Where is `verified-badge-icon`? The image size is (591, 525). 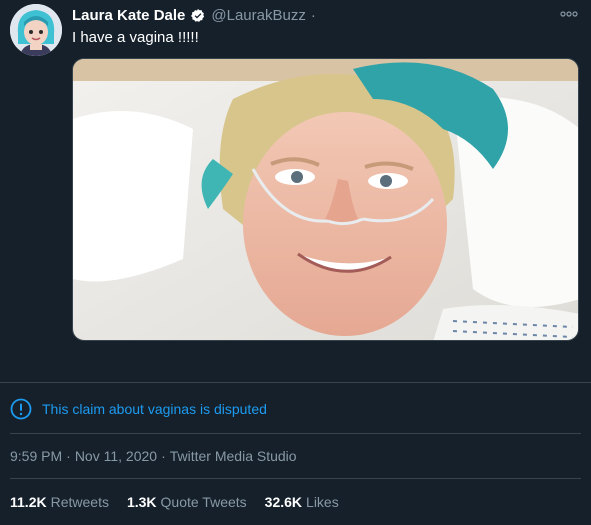 verified-badge-icon is located at coordinates (198, 15).